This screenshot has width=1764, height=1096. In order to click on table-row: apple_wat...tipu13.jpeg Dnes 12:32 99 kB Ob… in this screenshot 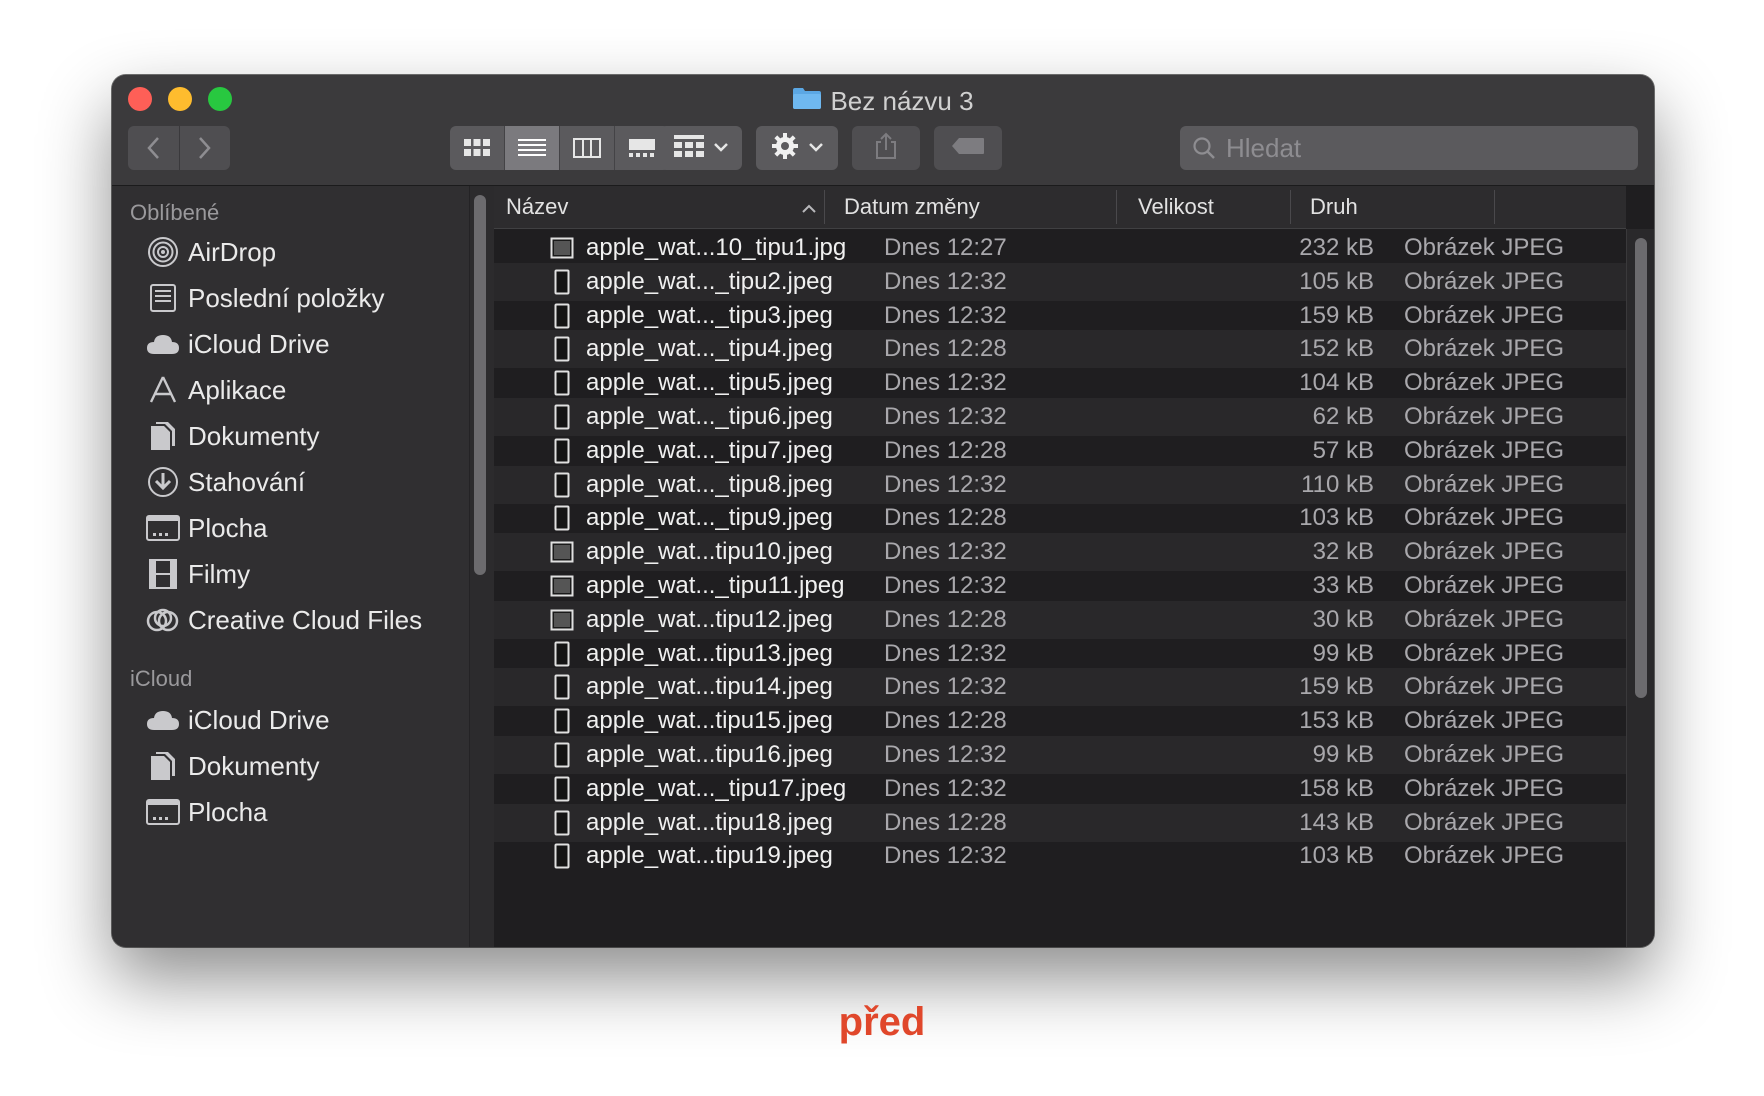, I will do `click(1060, 654)`.